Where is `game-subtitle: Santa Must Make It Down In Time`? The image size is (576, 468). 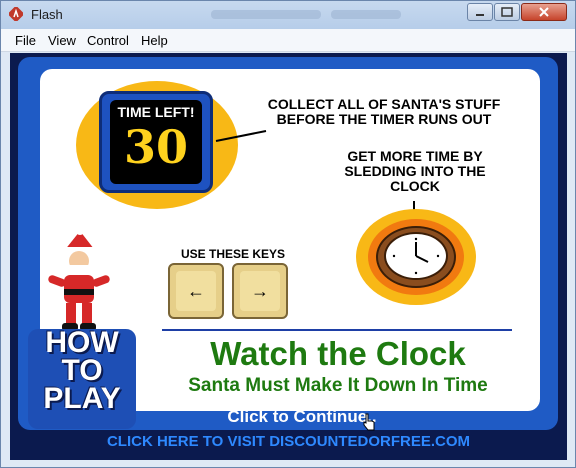 game-subtitle: Santa Must Make It Down In Time is located at coordinates (338, 385).